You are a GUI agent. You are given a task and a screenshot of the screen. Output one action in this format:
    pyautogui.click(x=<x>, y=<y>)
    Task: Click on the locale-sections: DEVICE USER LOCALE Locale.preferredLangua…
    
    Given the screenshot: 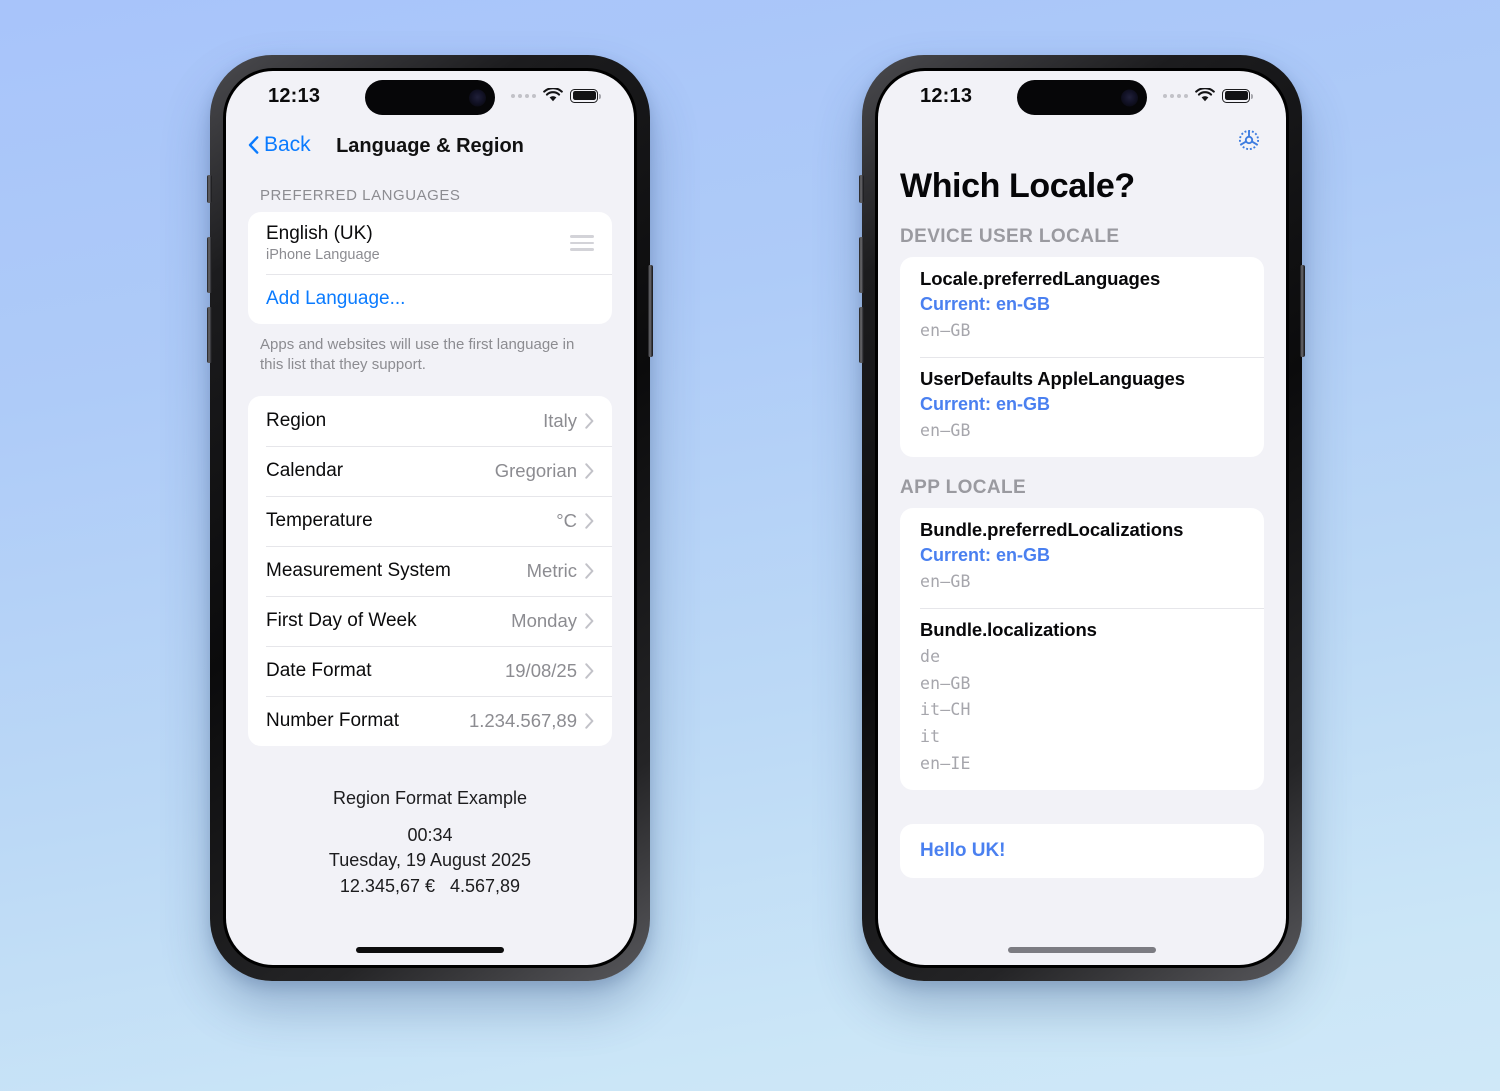 What is the action you would take?
    pyautogui.click(x=1082, y=498)
    